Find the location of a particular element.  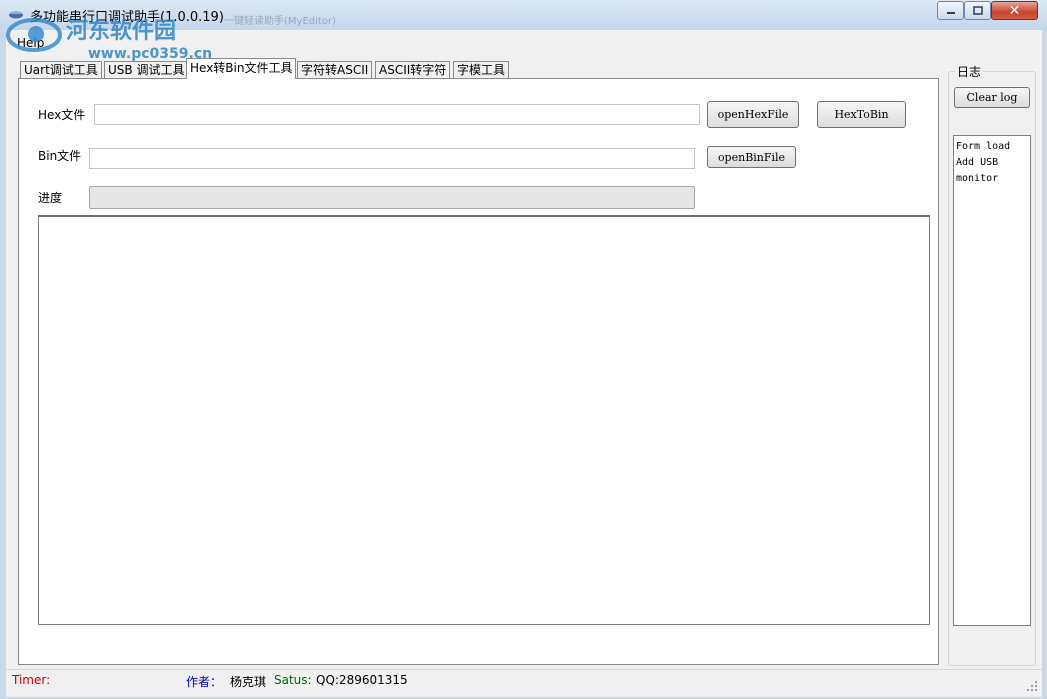

log-entry: Add USB is located at coordinates (977, 162).